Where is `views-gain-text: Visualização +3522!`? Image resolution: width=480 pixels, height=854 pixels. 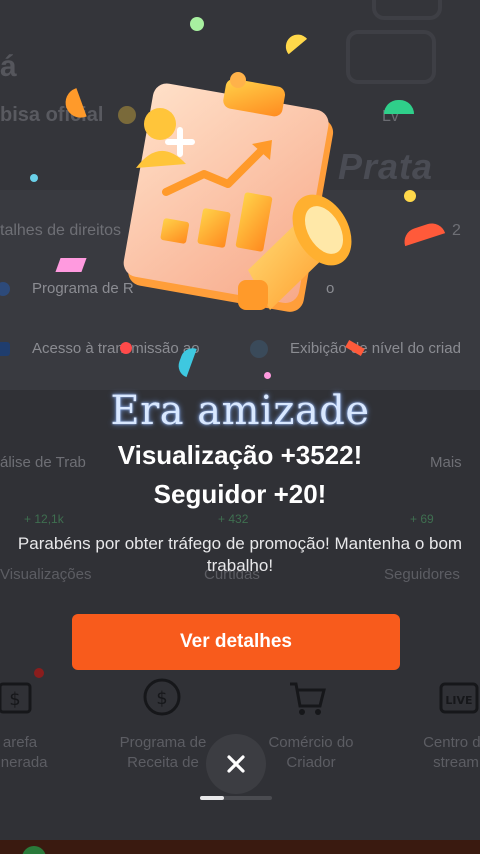 views-gain-text: Visualização +3522! is located at coordinates (240, 455).